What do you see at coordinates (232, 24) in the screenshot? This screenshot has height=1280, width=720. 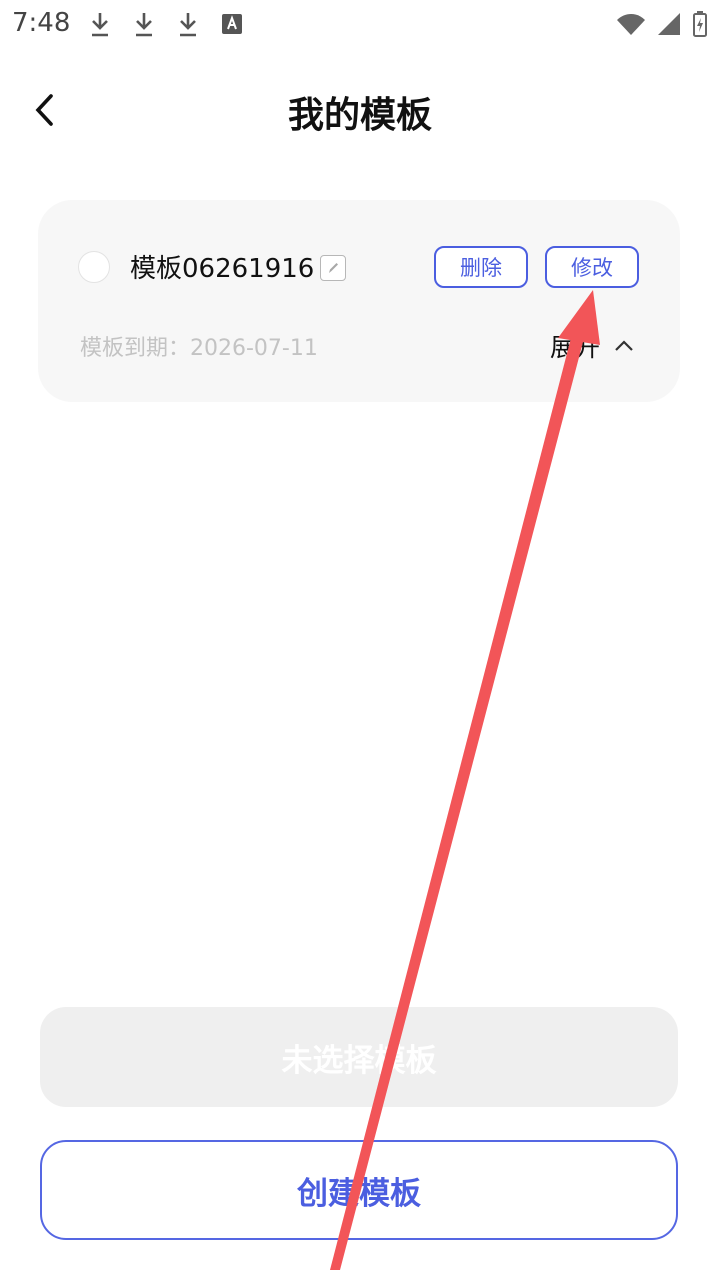 I see `font-icon` at bounding box center [232, 24].